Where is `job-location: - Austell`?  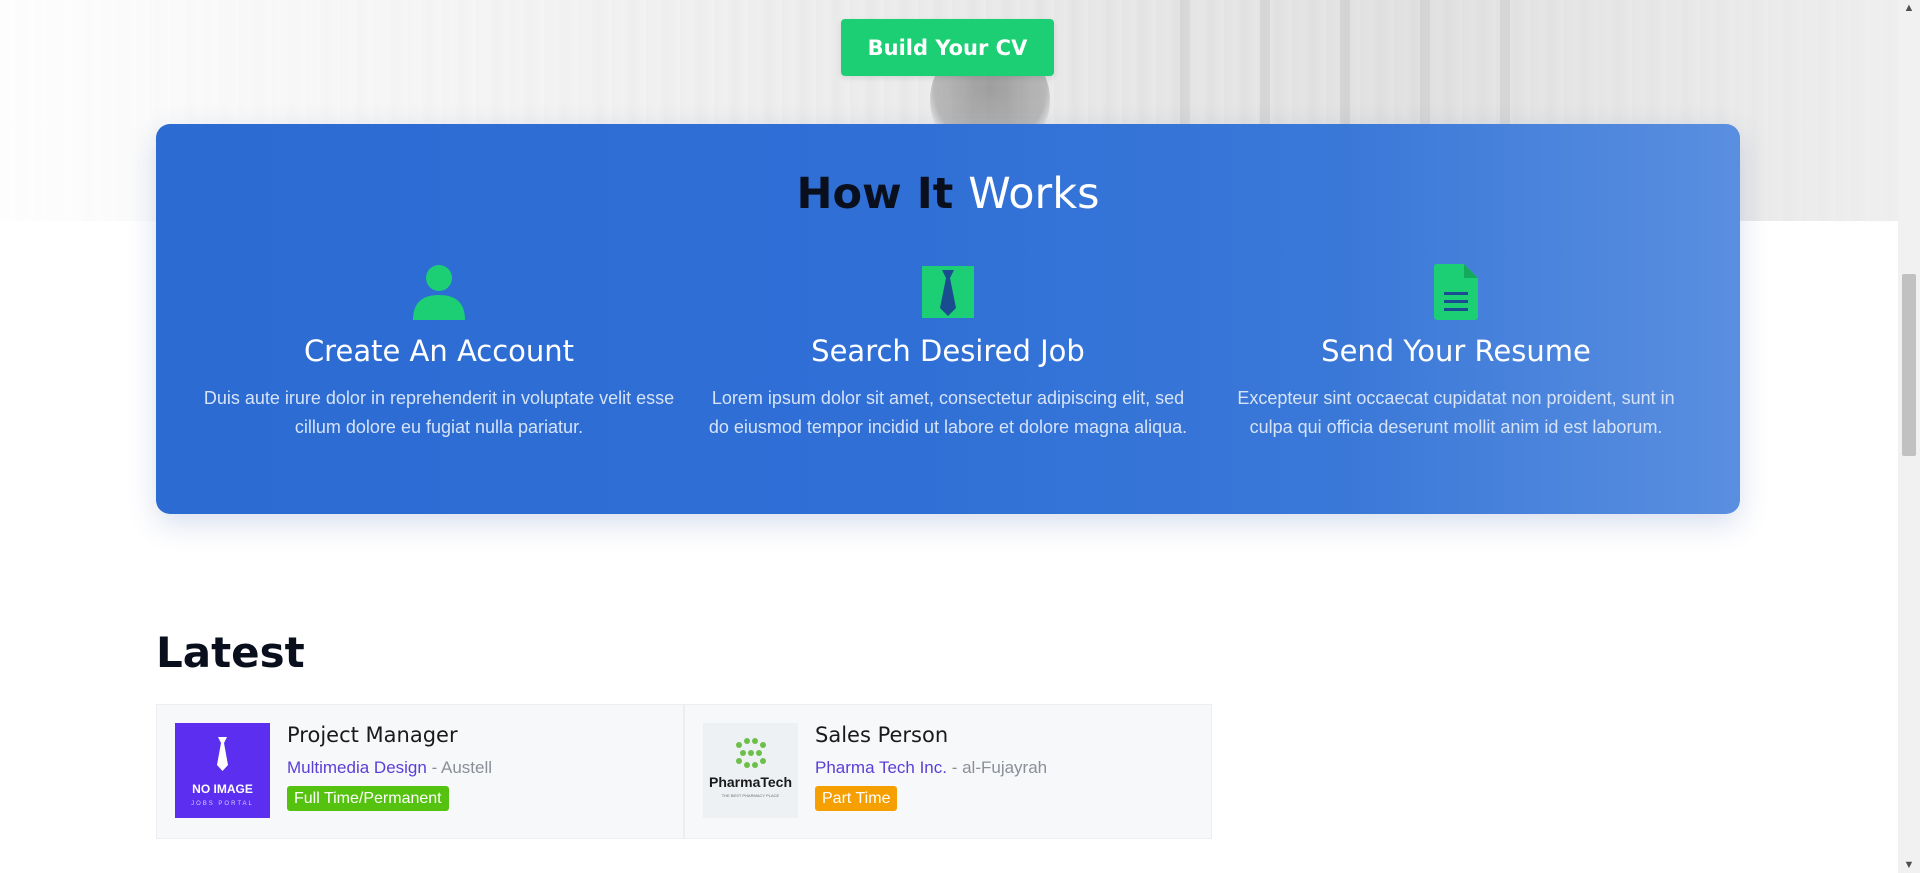 job-location: - Austell is located at coordinates (459, 767).